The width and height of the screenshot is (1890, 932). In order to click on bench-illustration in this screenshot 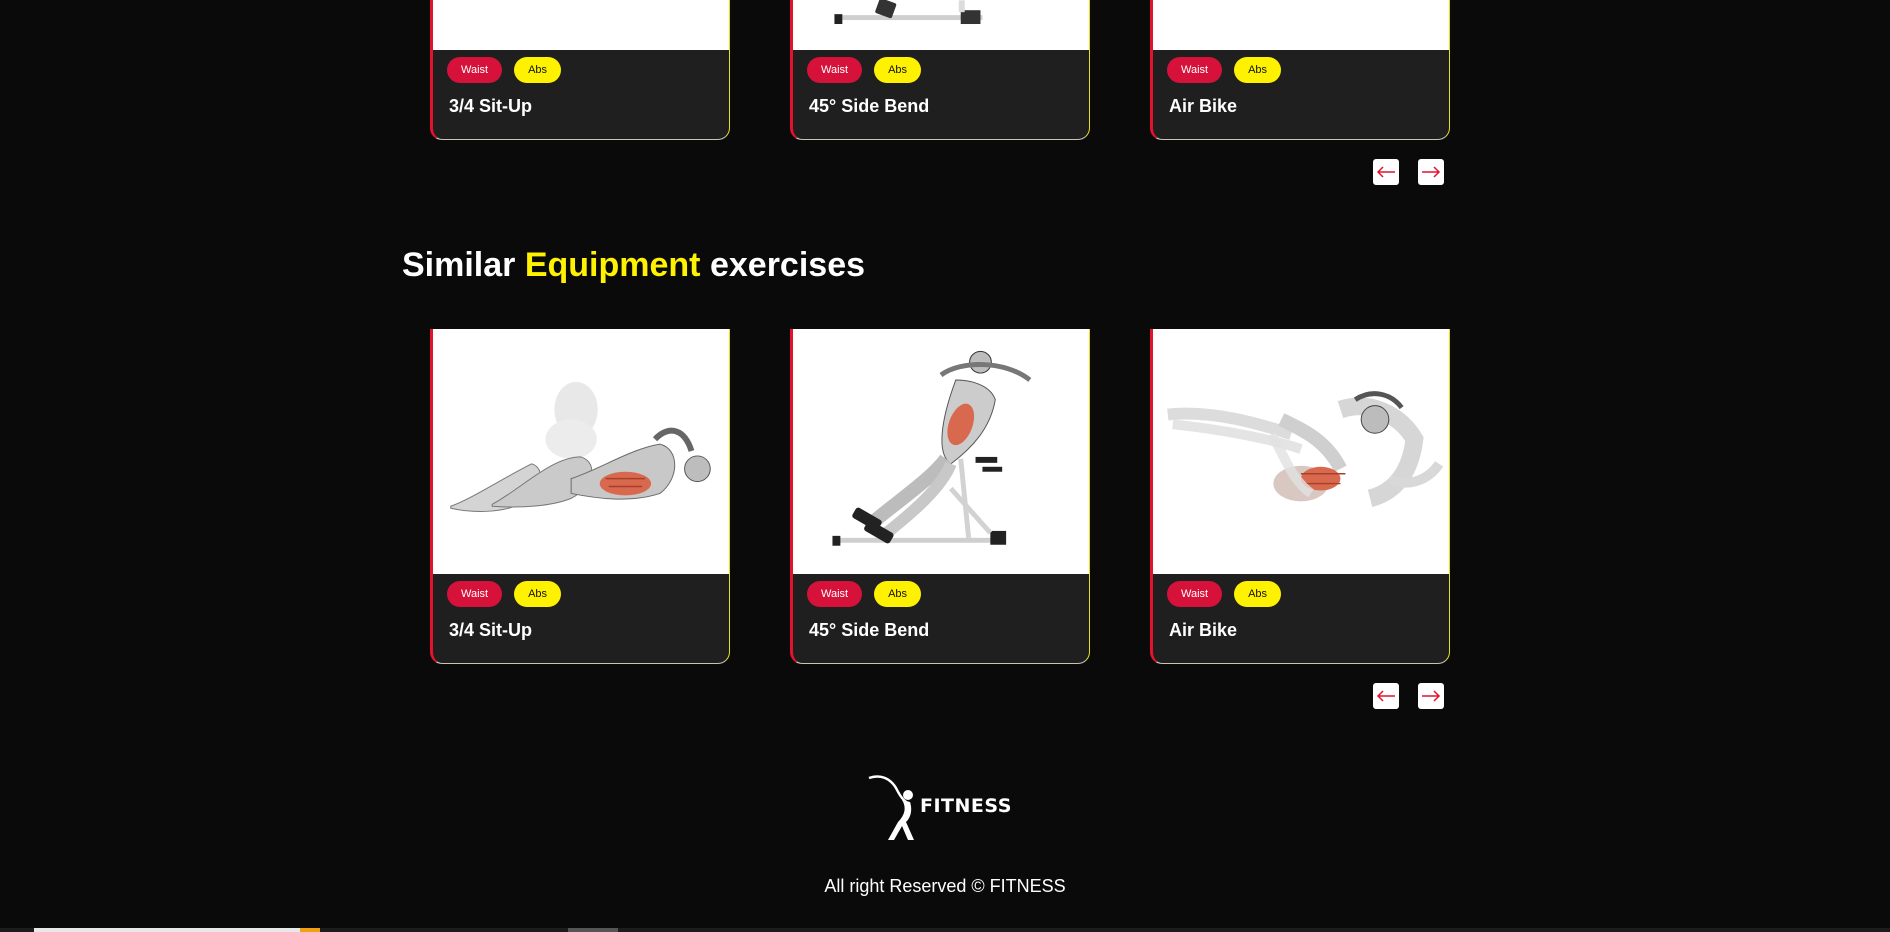, I will do `click(908, 12)`.